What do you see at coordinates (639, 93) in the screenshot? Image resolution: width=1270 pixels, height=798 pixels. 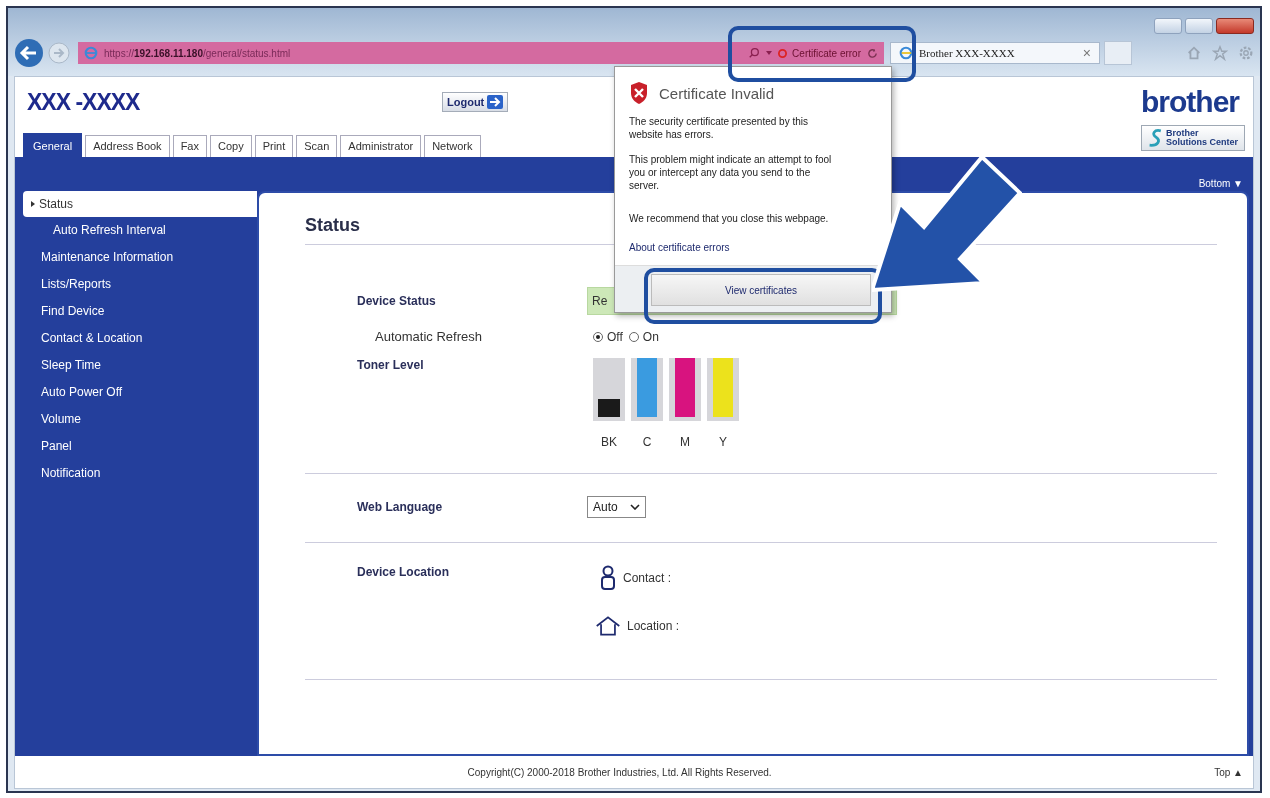 I see `shield-error-icon` at bounding box center [639, 93].